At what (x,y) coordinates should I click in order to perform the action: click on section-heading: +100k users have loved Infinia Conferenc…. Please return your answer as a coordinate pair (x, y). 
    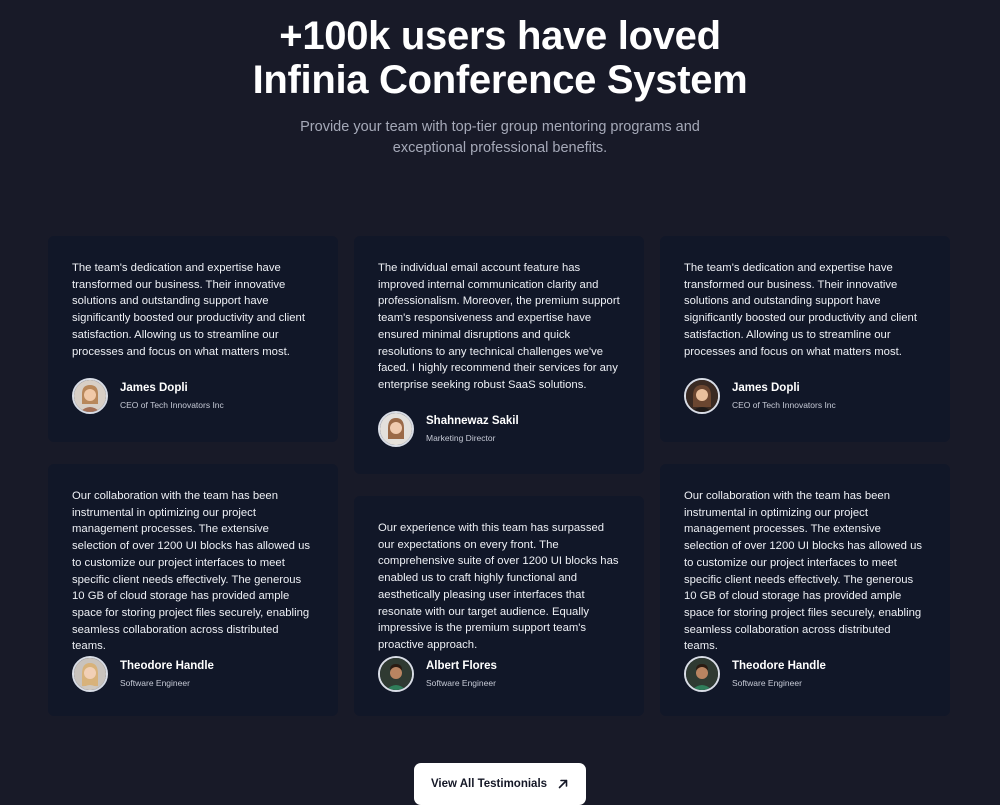
    Looking at the image, I should click on (500, 58).